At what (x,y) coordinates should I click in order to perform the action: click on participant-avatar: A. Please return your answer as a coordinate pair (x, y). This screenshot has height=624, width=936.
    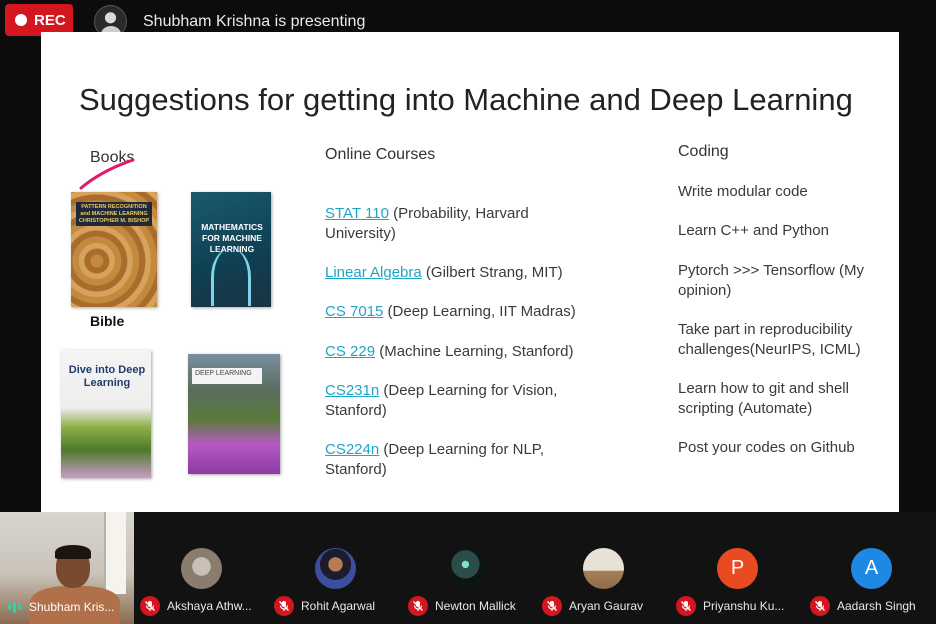
    Looking at the image, I should click on (871, 568).